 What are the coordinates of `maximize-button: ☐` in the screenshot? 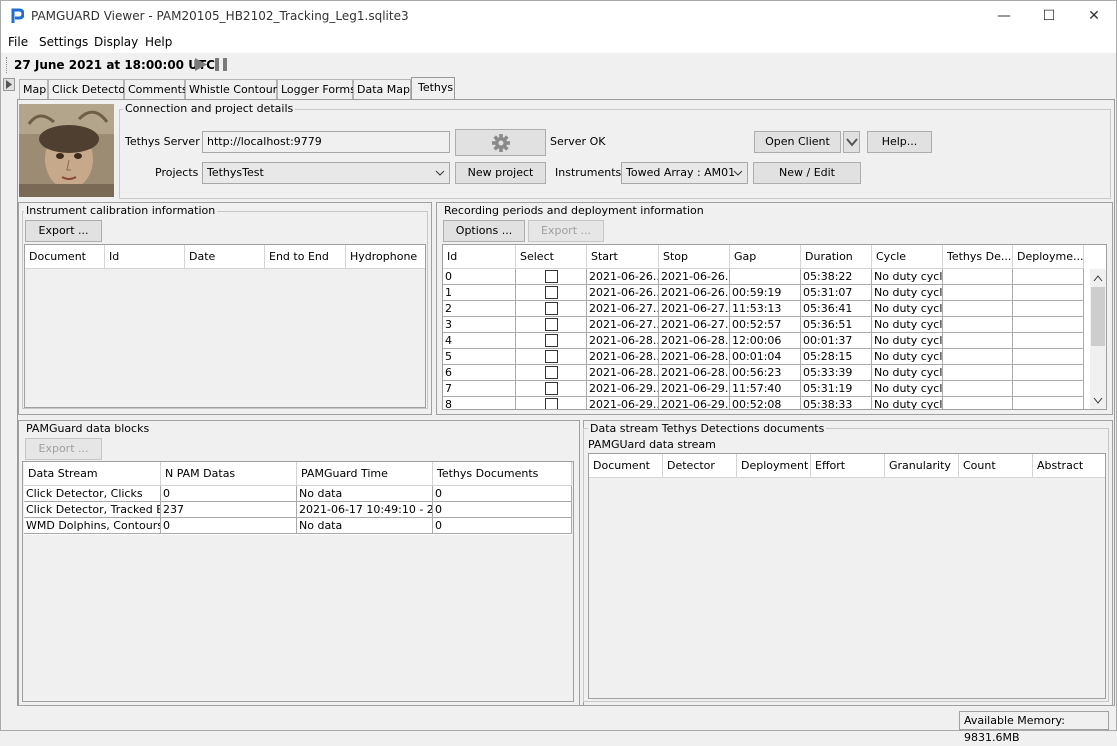 It's located at (1049, 16).